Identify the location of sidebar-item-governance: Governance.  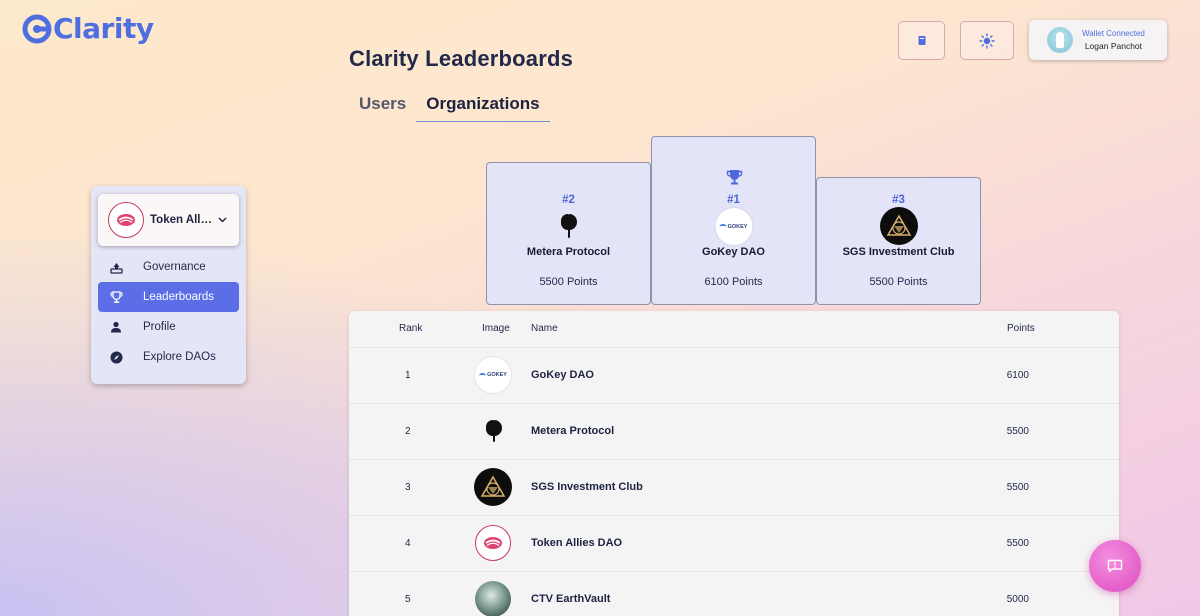
(168, 267).